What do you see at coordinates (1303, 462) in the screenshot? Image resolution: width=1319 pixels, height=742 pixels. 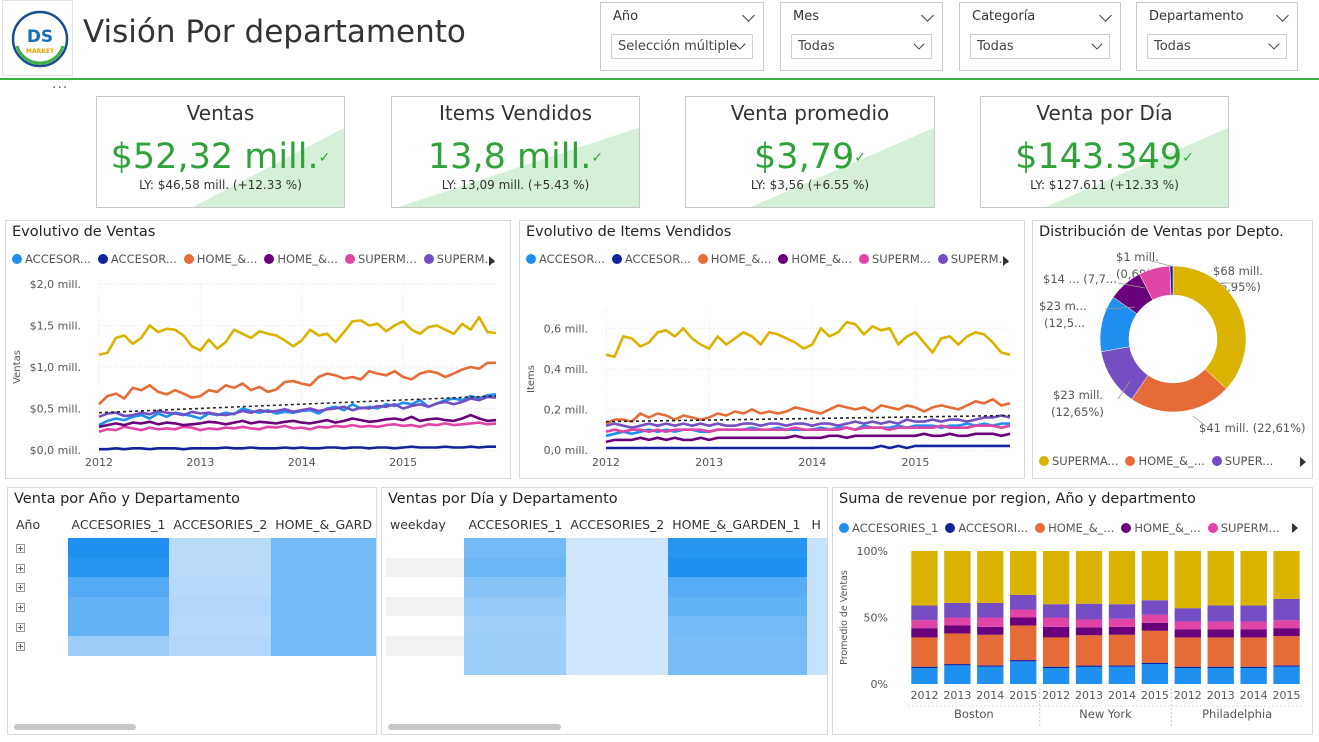 I see `legend-next-arrow-icon` at bounding box center [1303, 462].